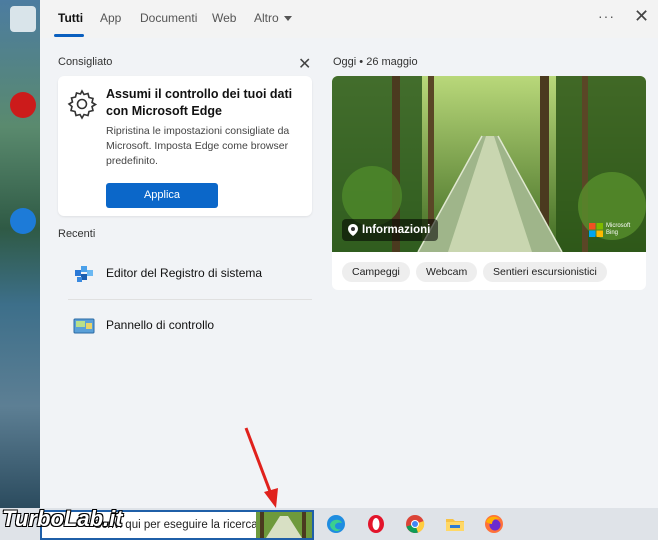 This screenshot has width=658, height=540. What do you see at coordinates (266, 18) in the screenshot?
I see `tab-more-label: Altro` at bounding box center [266, 18].